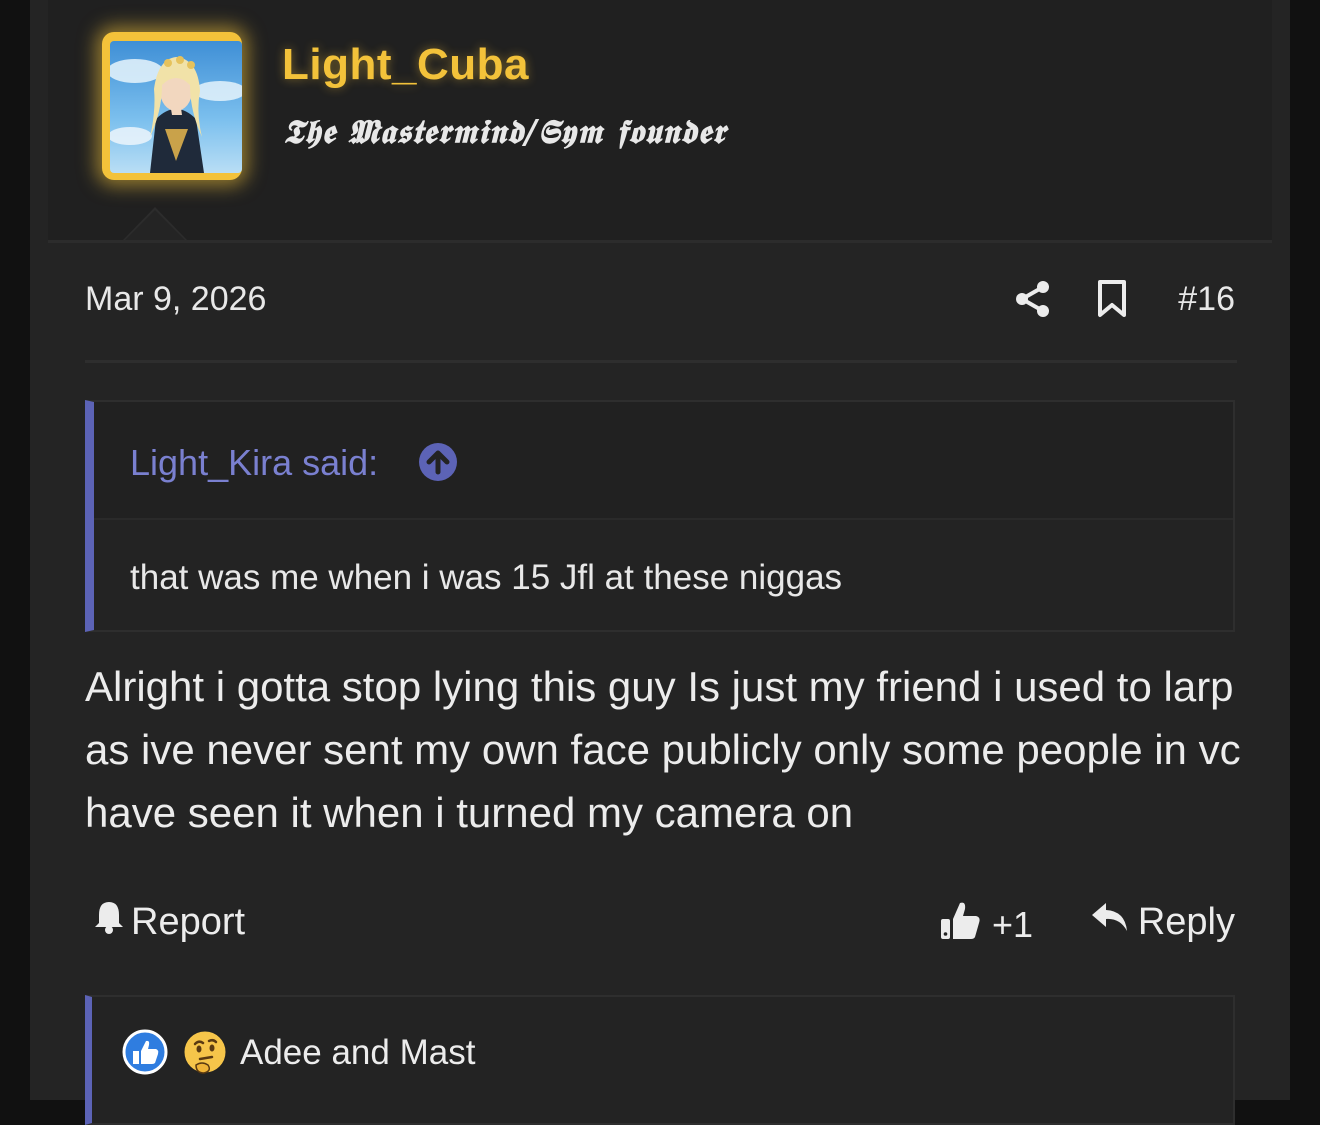 This screenshot has width=1320, height=1125. Describe the element at coordinates (254, 463) in the screenshot. I see `quote-author: Light_Kira said:` at that location.